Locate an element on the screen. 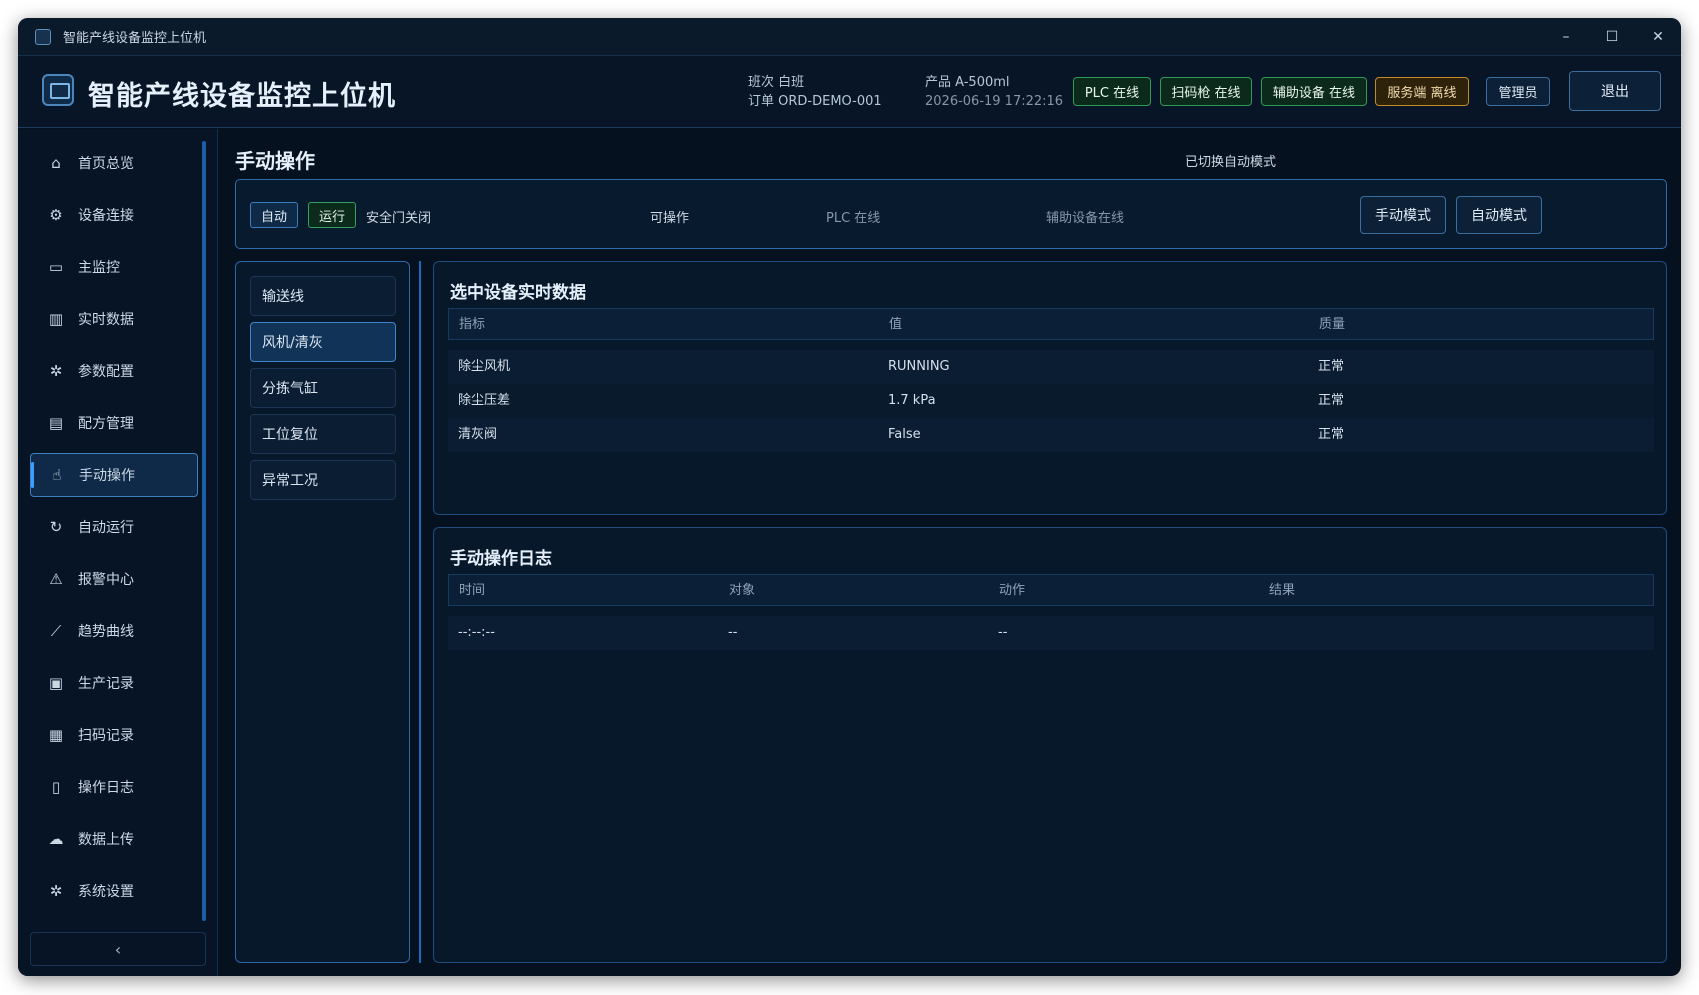  device-list-panel: 输送线 风机/清灰 分拣气缸 工位复位 异常工况 is located at coordinates (322, 612).